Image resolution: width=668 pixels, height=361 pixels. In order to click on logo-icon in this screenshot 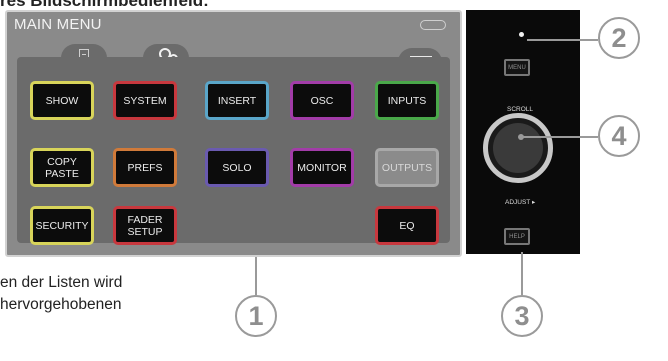, I will do `click(433, 25)`.